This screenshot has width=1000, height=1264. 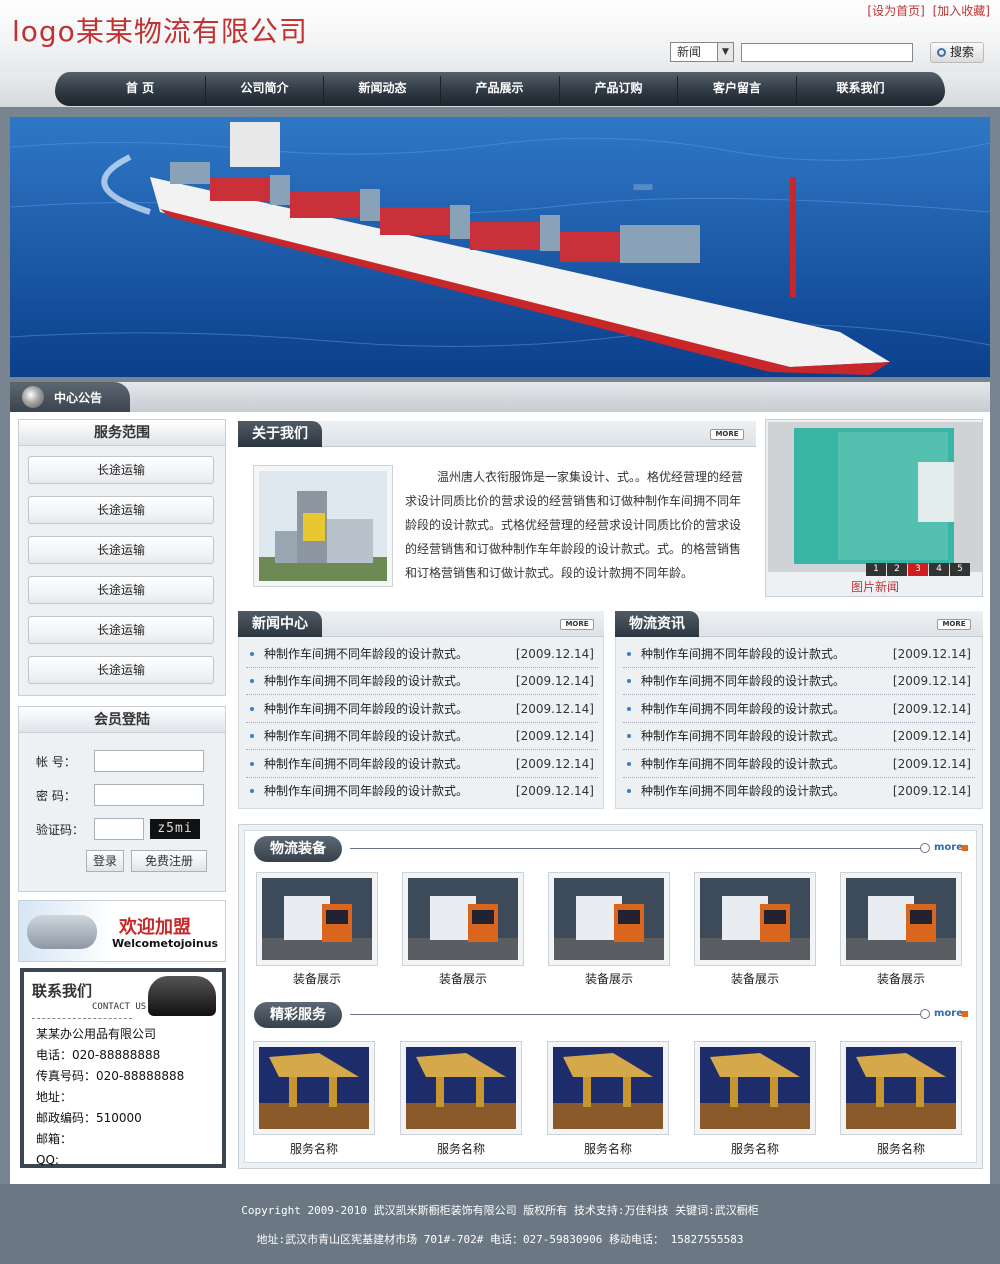 I want to click on contact-company: 某某办公用品有限公司, so click(x=96, y=1034).